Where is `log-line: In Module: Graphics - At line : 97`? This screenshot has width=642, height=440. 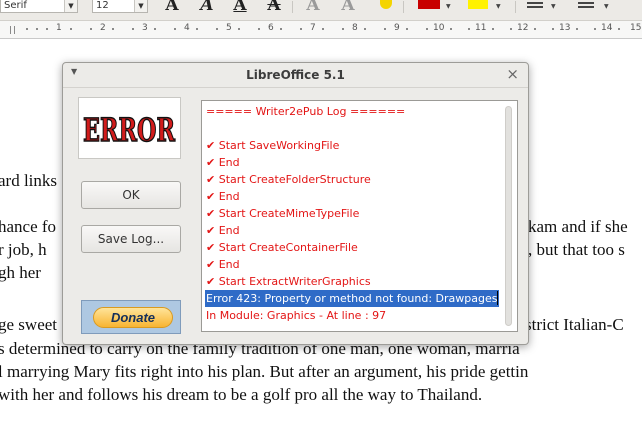 log-line: In Module: Graphics - At line : 97 is located at coordinates (296, 315).